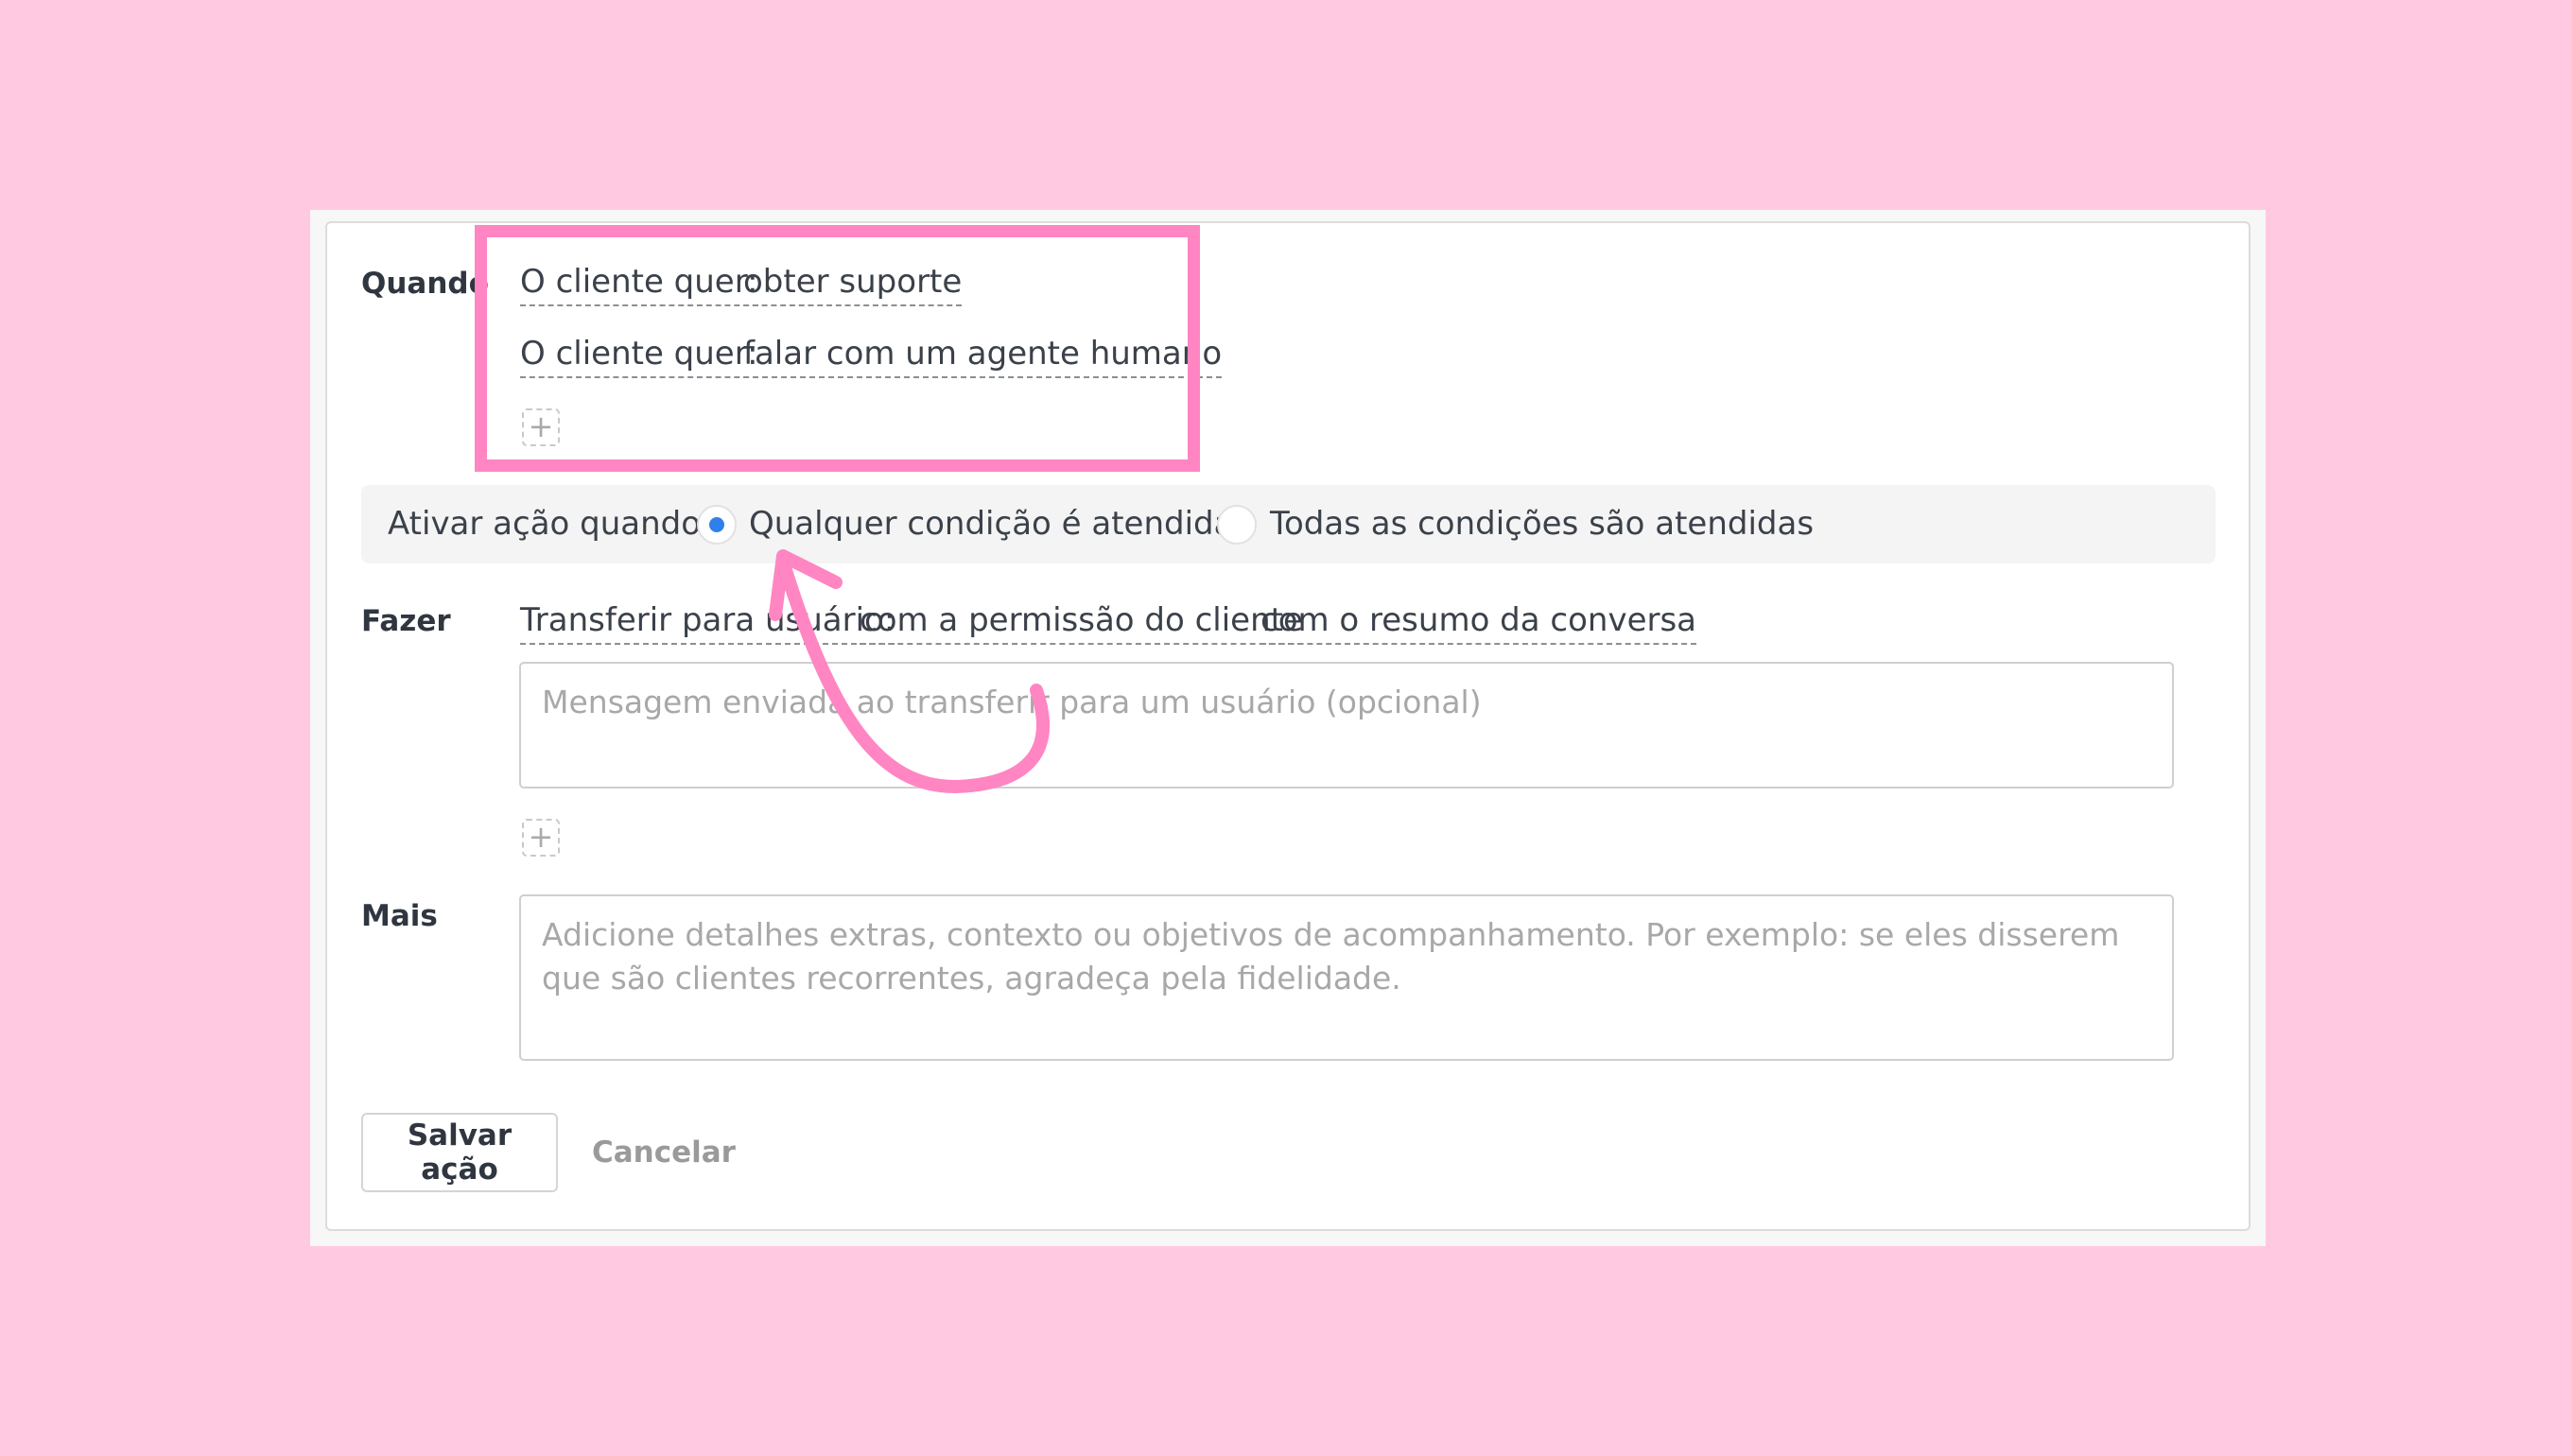 The width and height of the screenshot is (2572, 1456). I want to click on condition-1-key: O cliente quer:, so click(639, 284).